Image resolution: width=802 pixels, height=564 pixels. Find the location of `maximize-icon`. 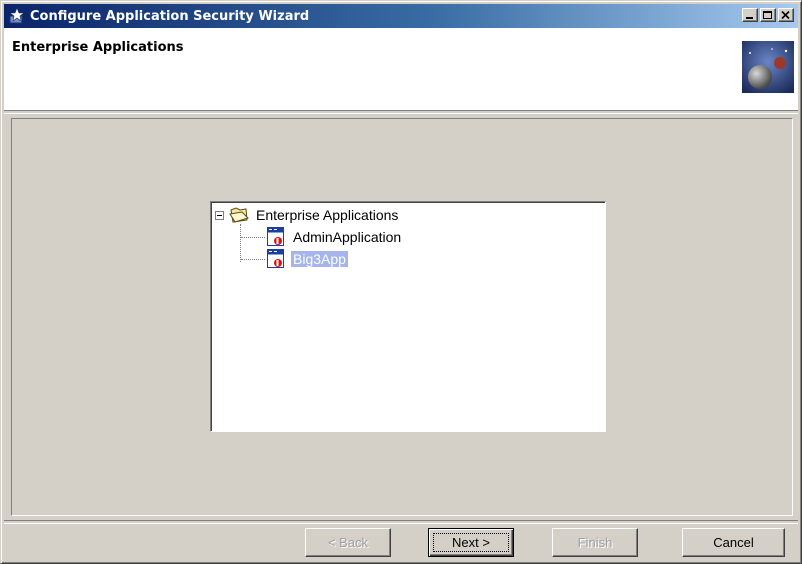

maximize-icon is located at coordinates (767, 15).